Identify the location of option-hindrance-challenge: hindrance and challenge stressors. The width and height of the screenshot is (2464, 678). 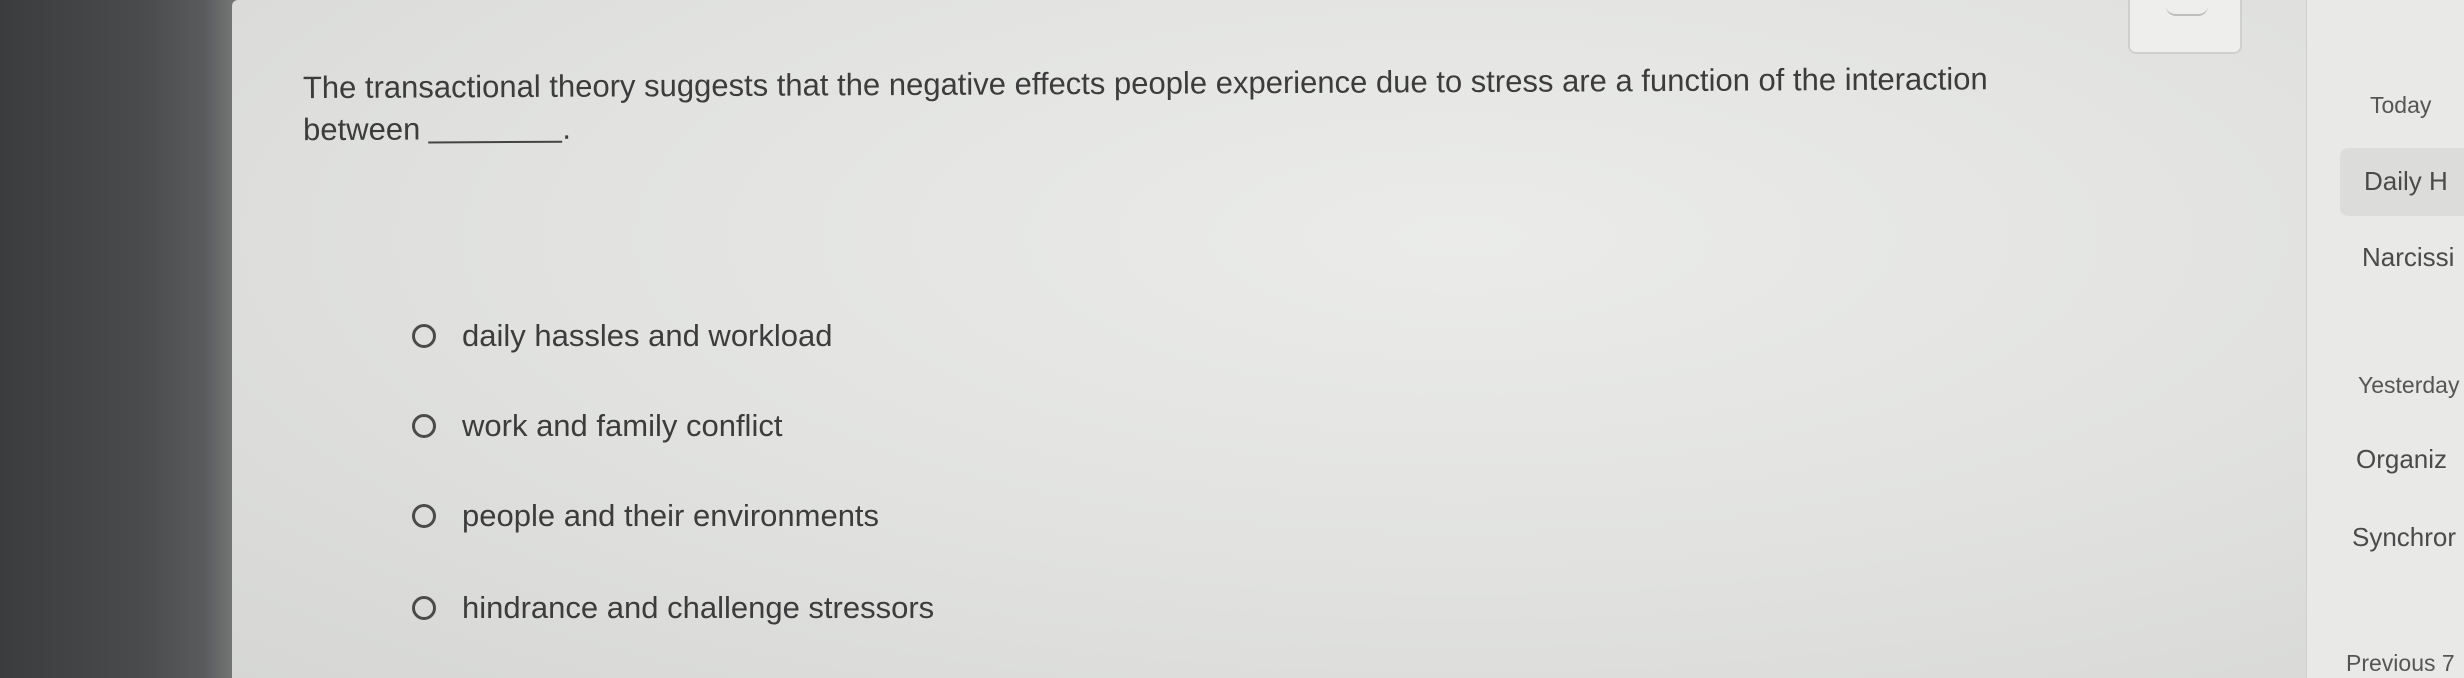
(673, 608).